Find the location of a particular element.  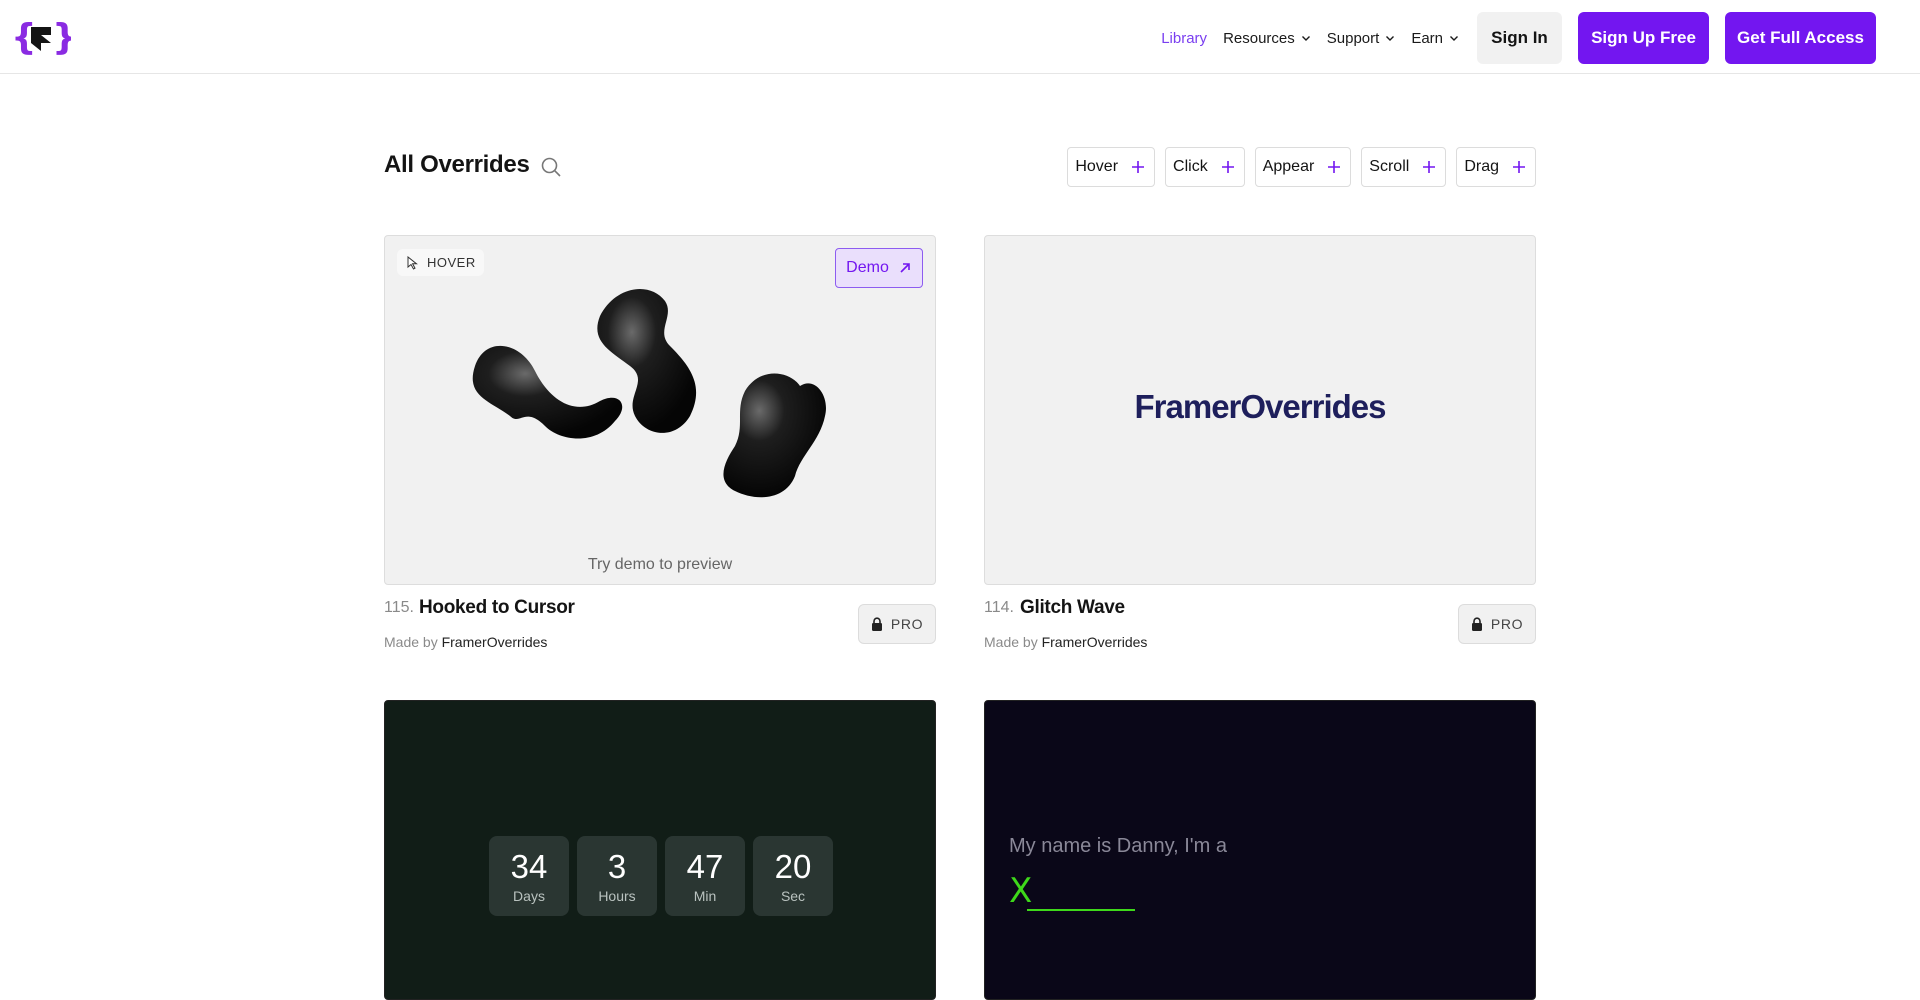

nav-resources-dropdown: Resources is located at coordinates (1267, 38).